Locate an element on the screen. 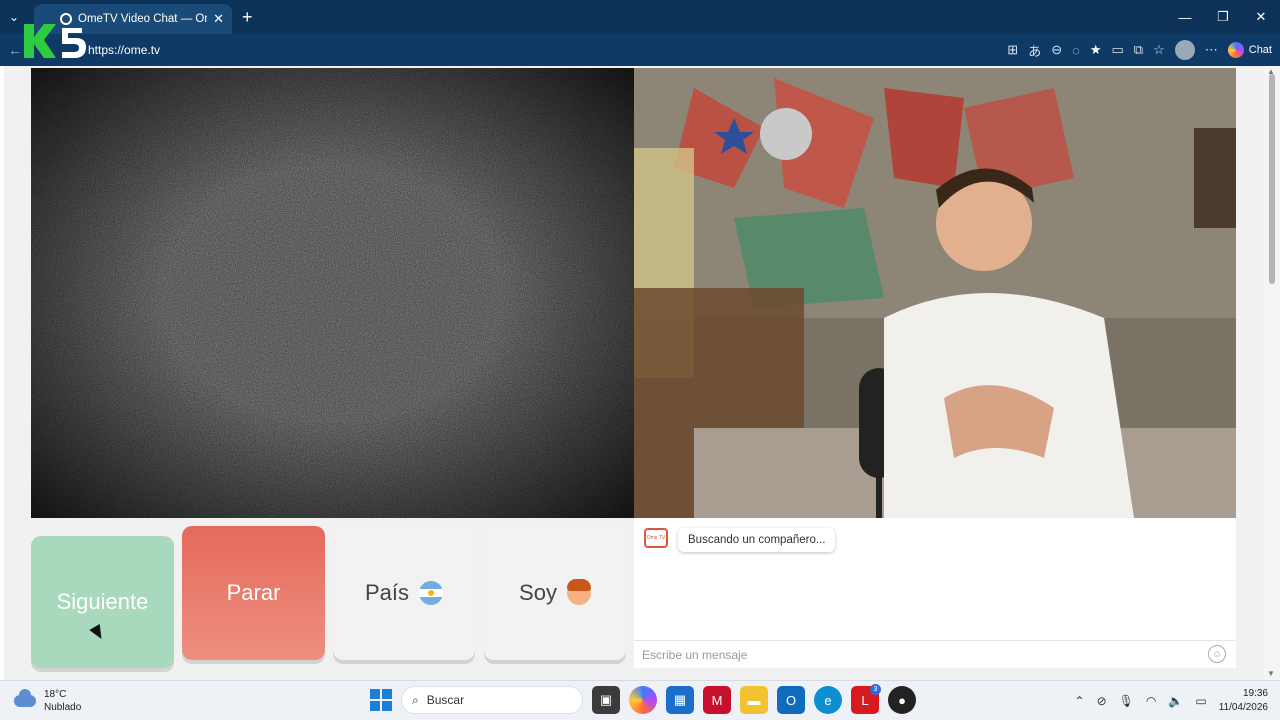 The image size is (1280, 720). cloud-icon is located at coordinates (25, 698).